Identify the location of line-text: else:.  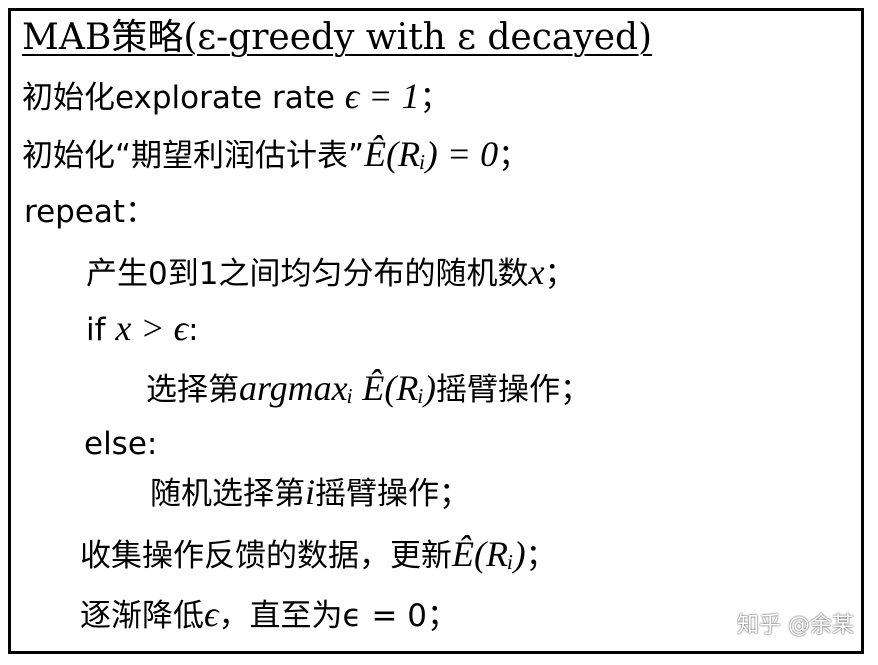
(121, 444).